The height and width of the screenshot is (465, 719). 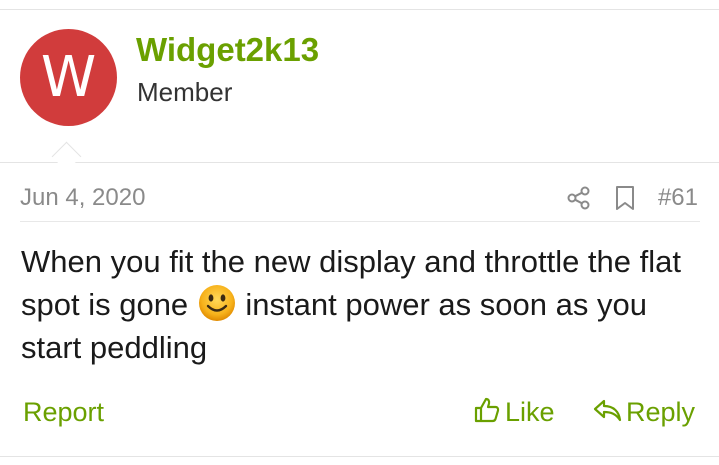 What do you see at coordinates (227, 50) in the screenshot?
I see `username-link: Widget2k13` at bounding box center [227, 50].